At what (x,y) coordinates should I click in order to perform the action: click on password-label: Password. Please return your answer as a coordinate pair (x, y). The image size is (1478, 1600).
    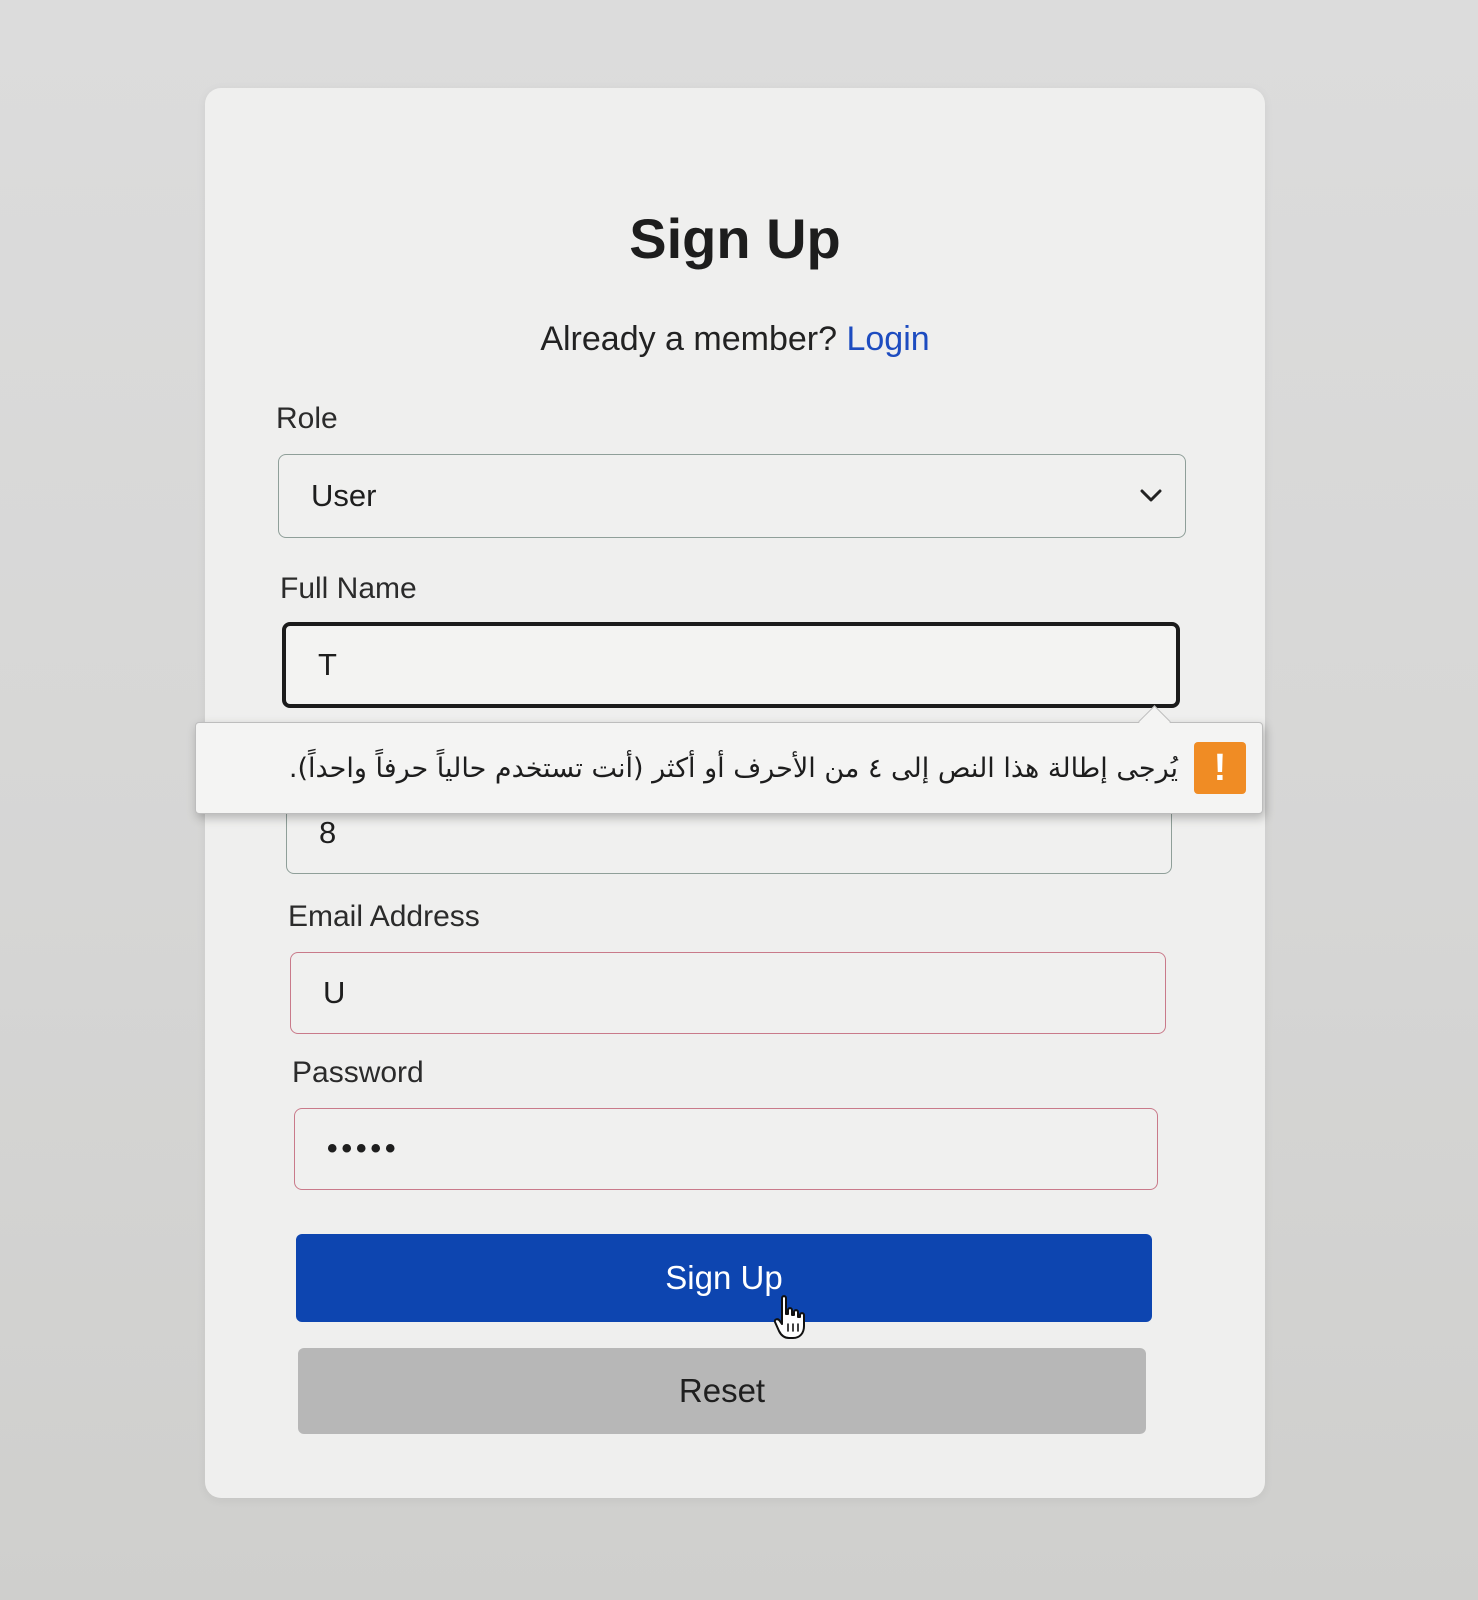
    Looking at the image, I should click on (358, 1072).